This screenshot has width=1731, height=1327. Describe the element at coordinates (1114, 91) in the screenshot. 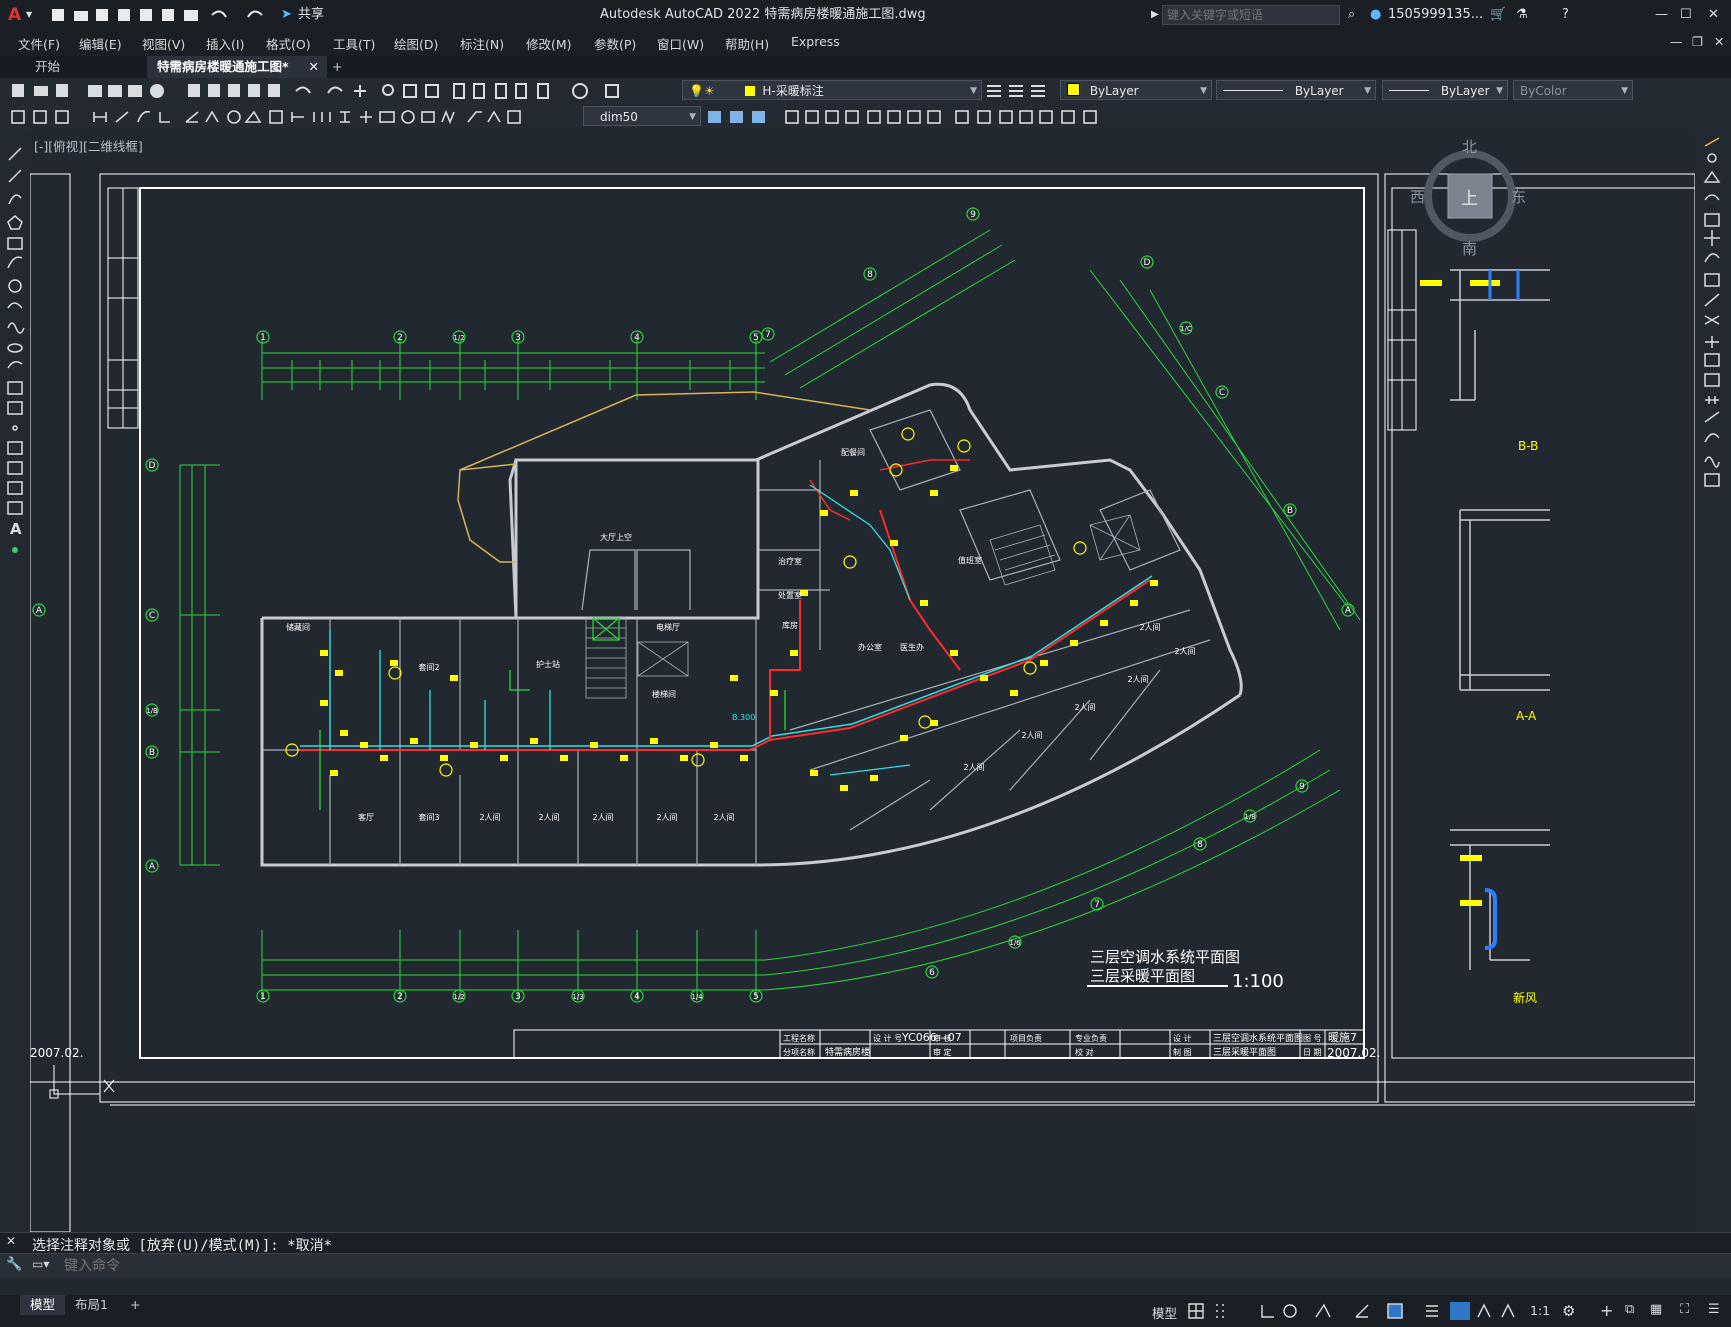

I see `color-value: ByLayer` at that location.